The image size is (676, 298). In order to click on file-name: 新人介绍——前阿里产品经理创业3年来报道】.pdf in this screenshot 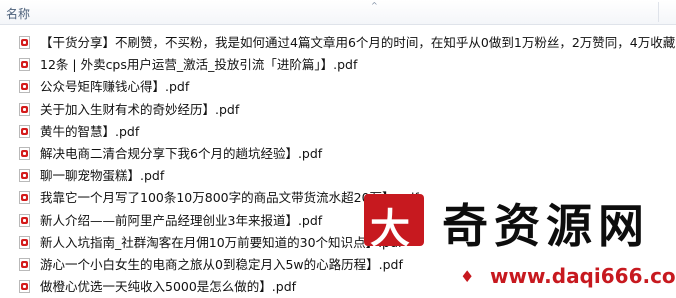, I will do `click(181, 220)`.